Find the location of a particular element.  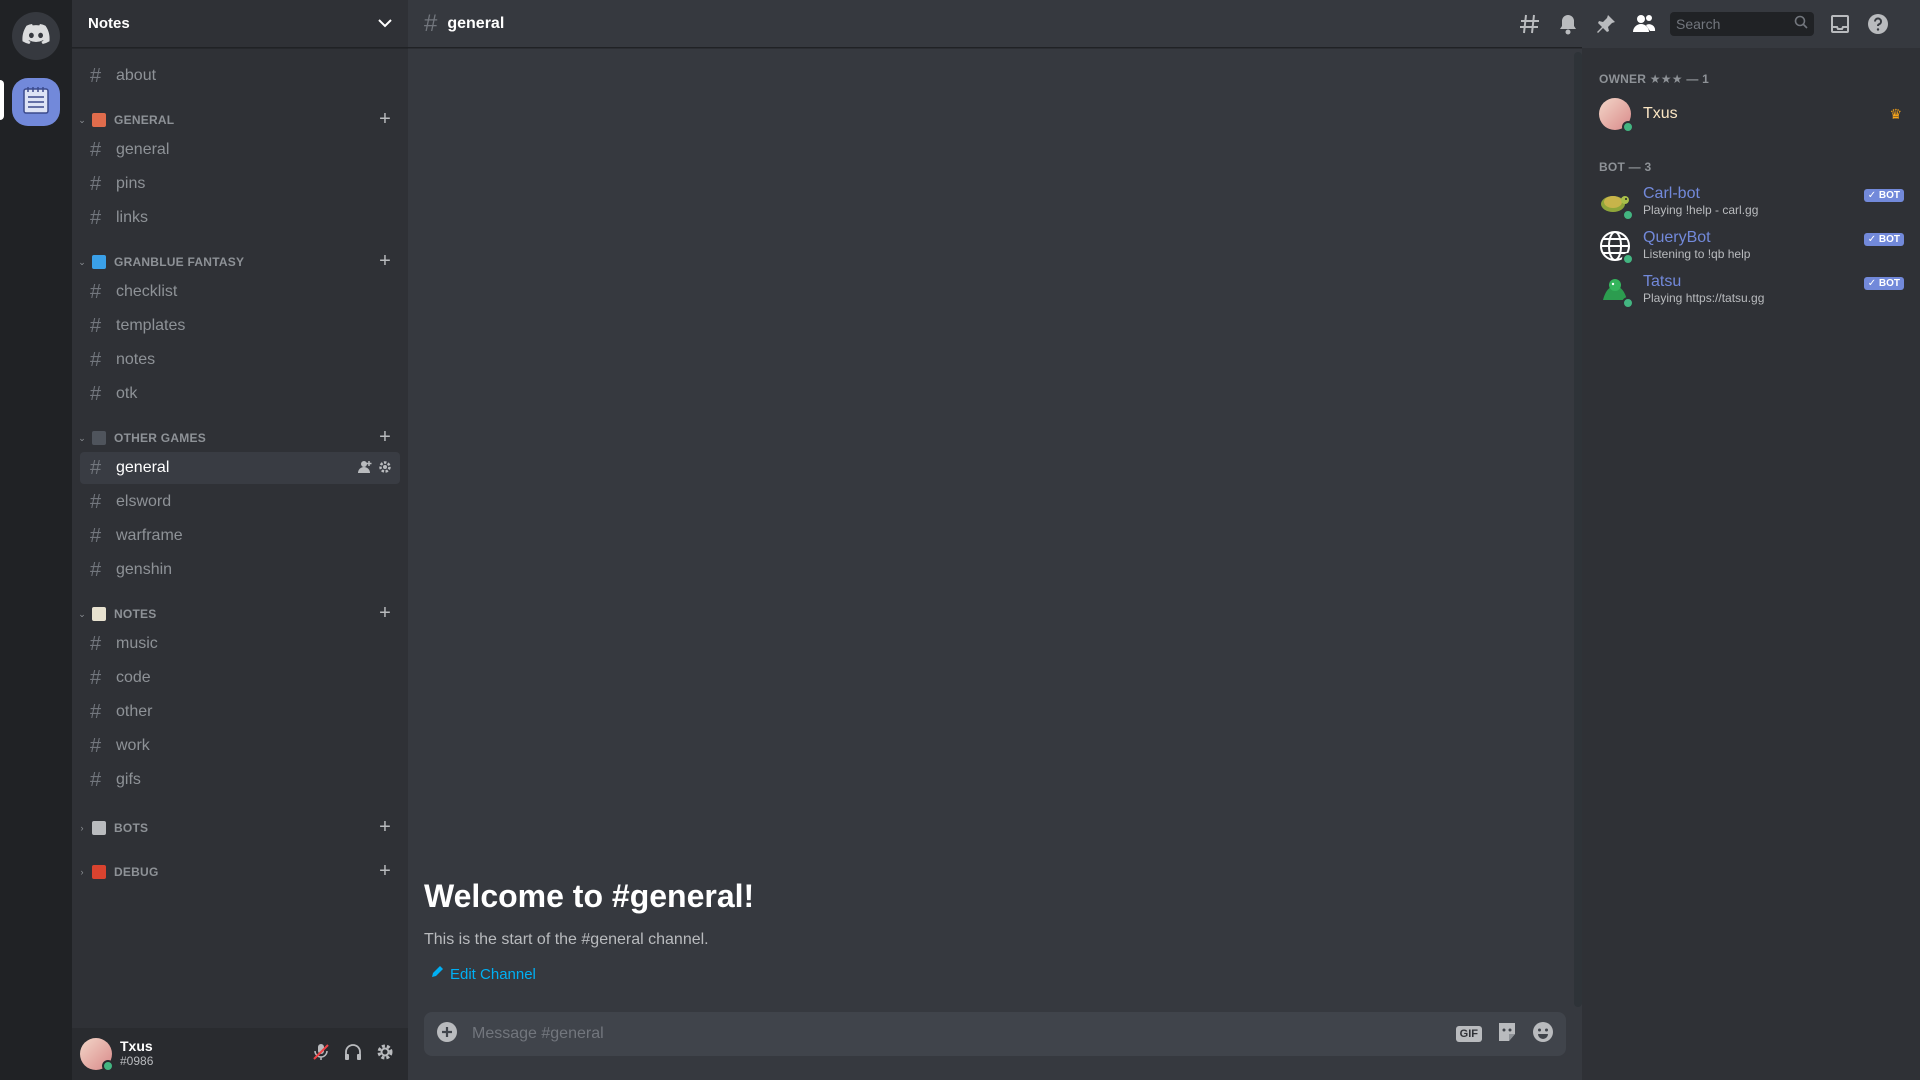

threads-icon is located at coordinates (1530, 24).